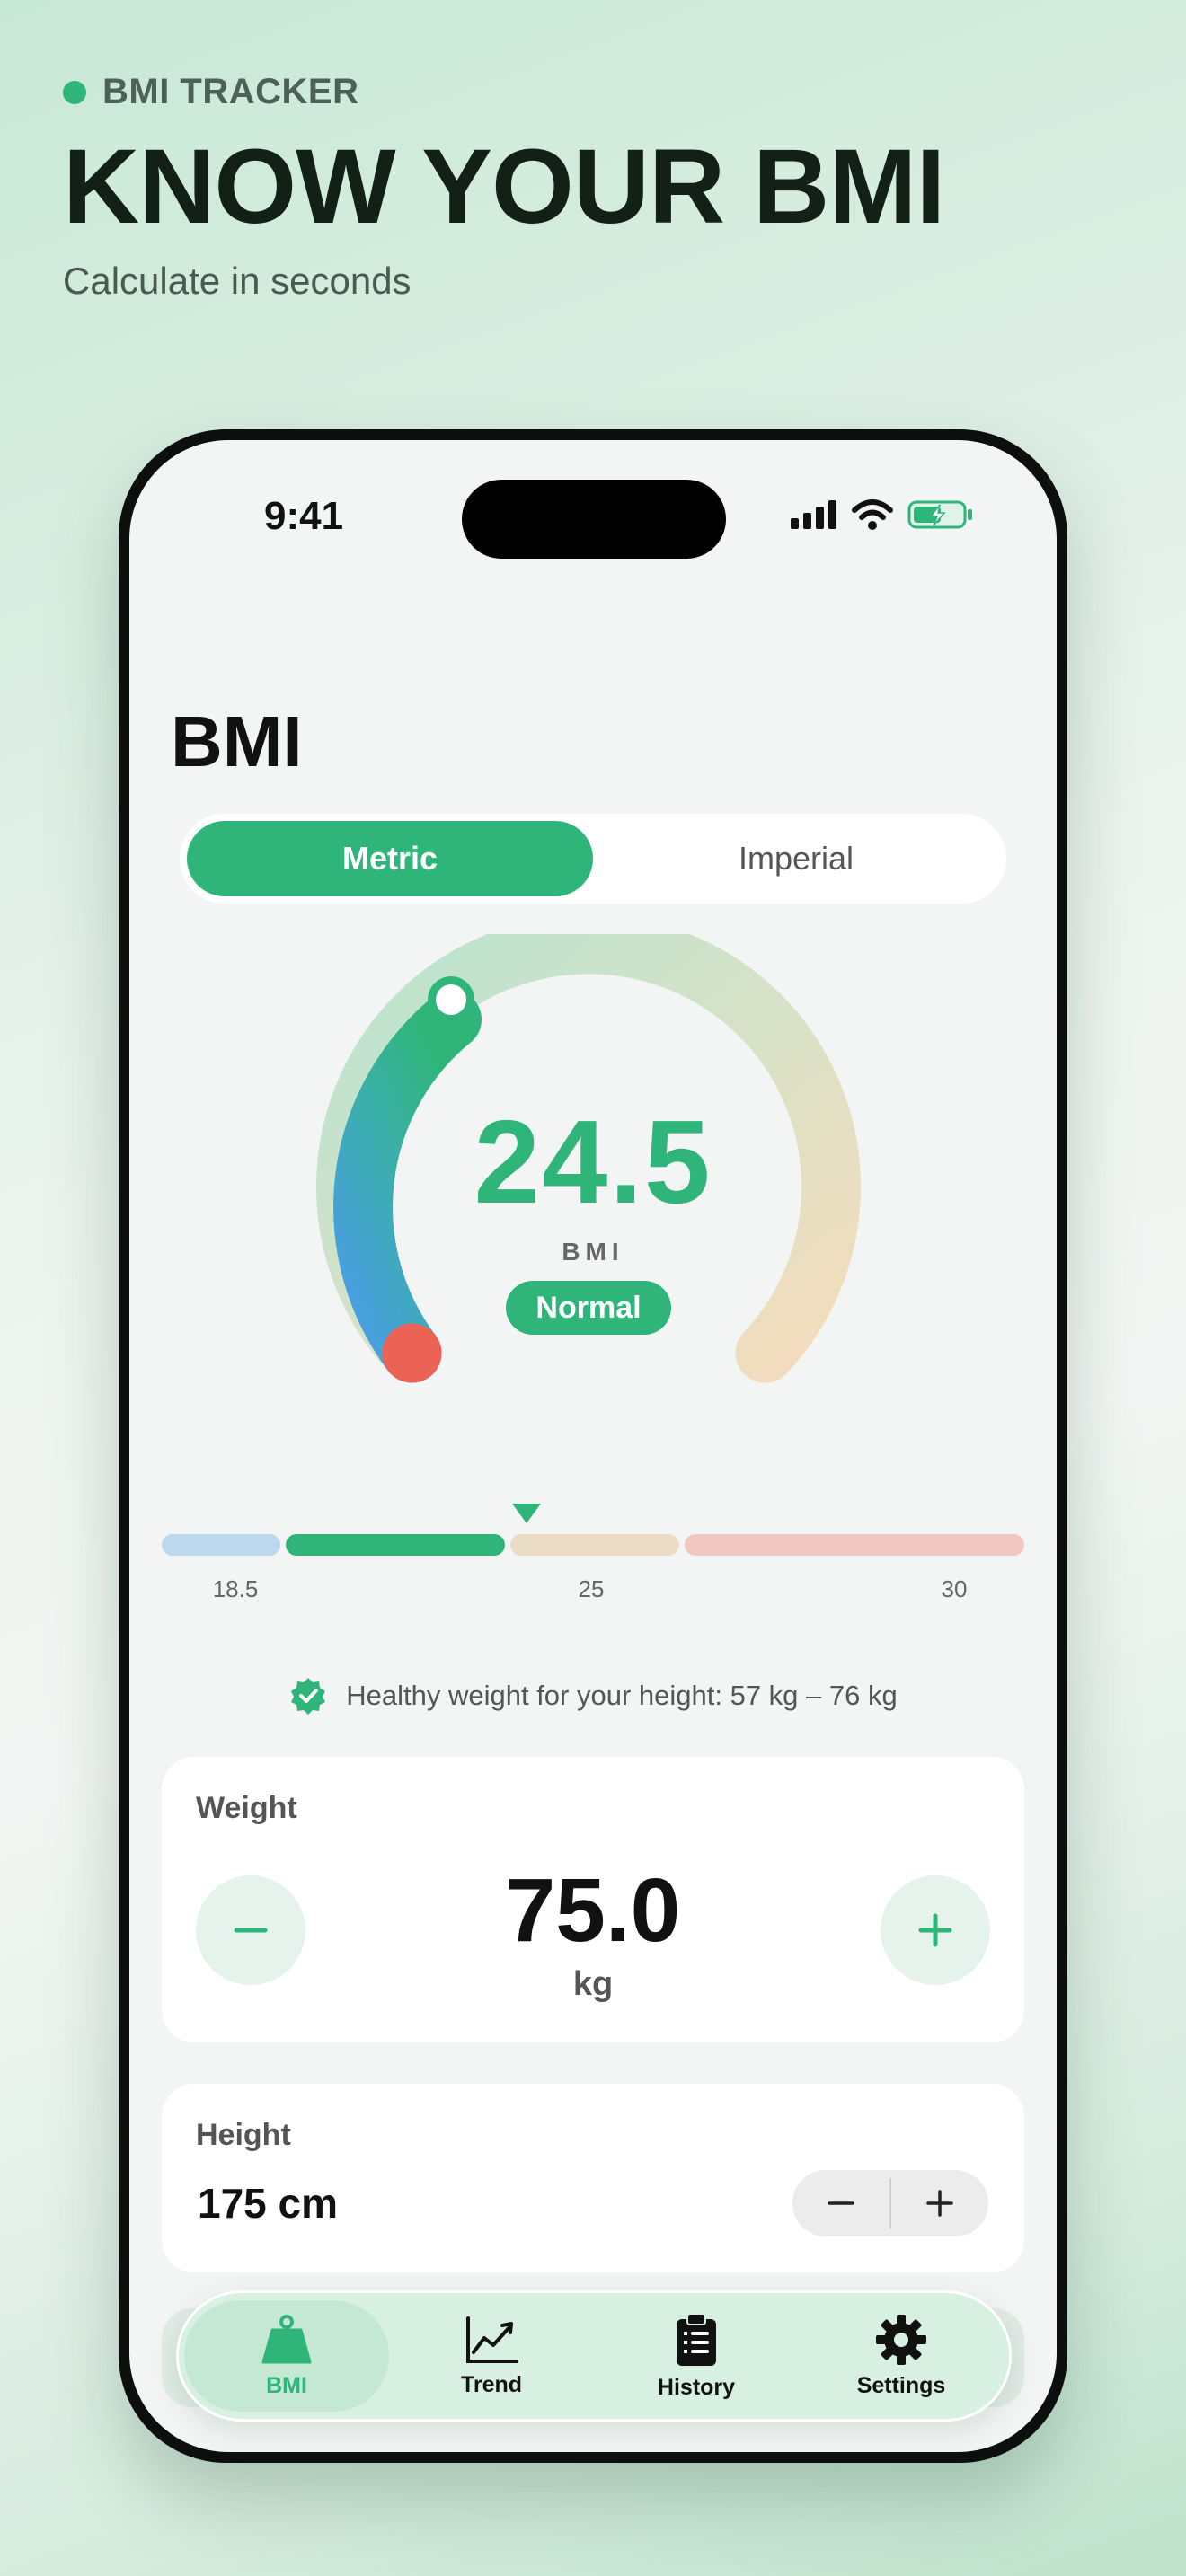 The height and width of the screenshot is (2576, 1186). Describe the element at coordinates (526, 1513) in the screenshot. I see `scale-pointer-icon` at that location.